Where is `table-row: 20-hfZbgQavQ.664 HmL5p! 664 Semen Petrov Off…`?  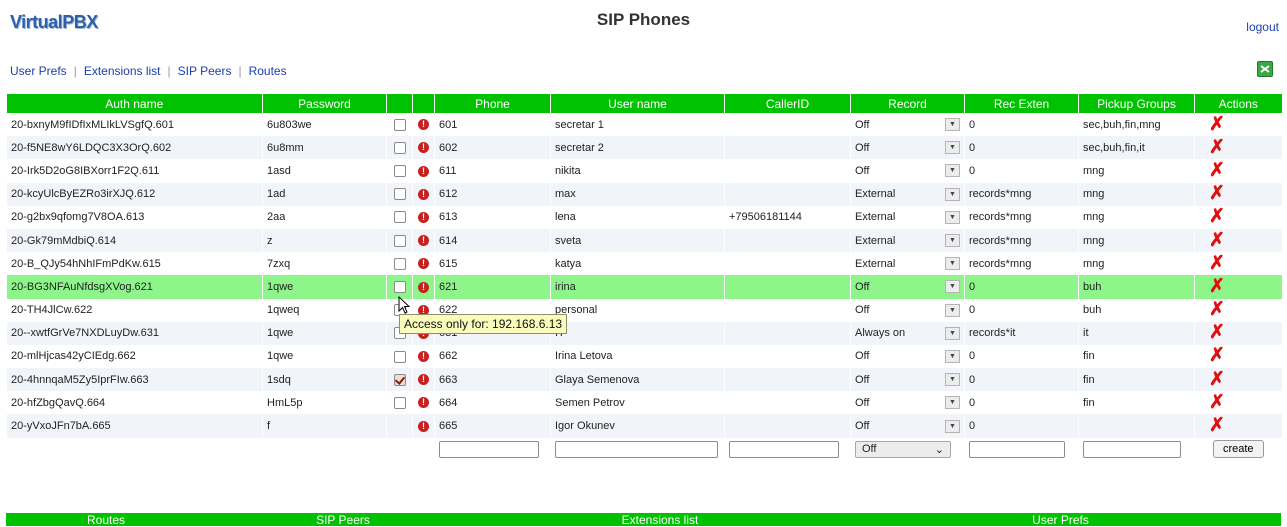 table-row: 20-hfZbgQavQ.664 HmL5p! 664 Semen Petrov Off… is located at coordinates (644, 403).